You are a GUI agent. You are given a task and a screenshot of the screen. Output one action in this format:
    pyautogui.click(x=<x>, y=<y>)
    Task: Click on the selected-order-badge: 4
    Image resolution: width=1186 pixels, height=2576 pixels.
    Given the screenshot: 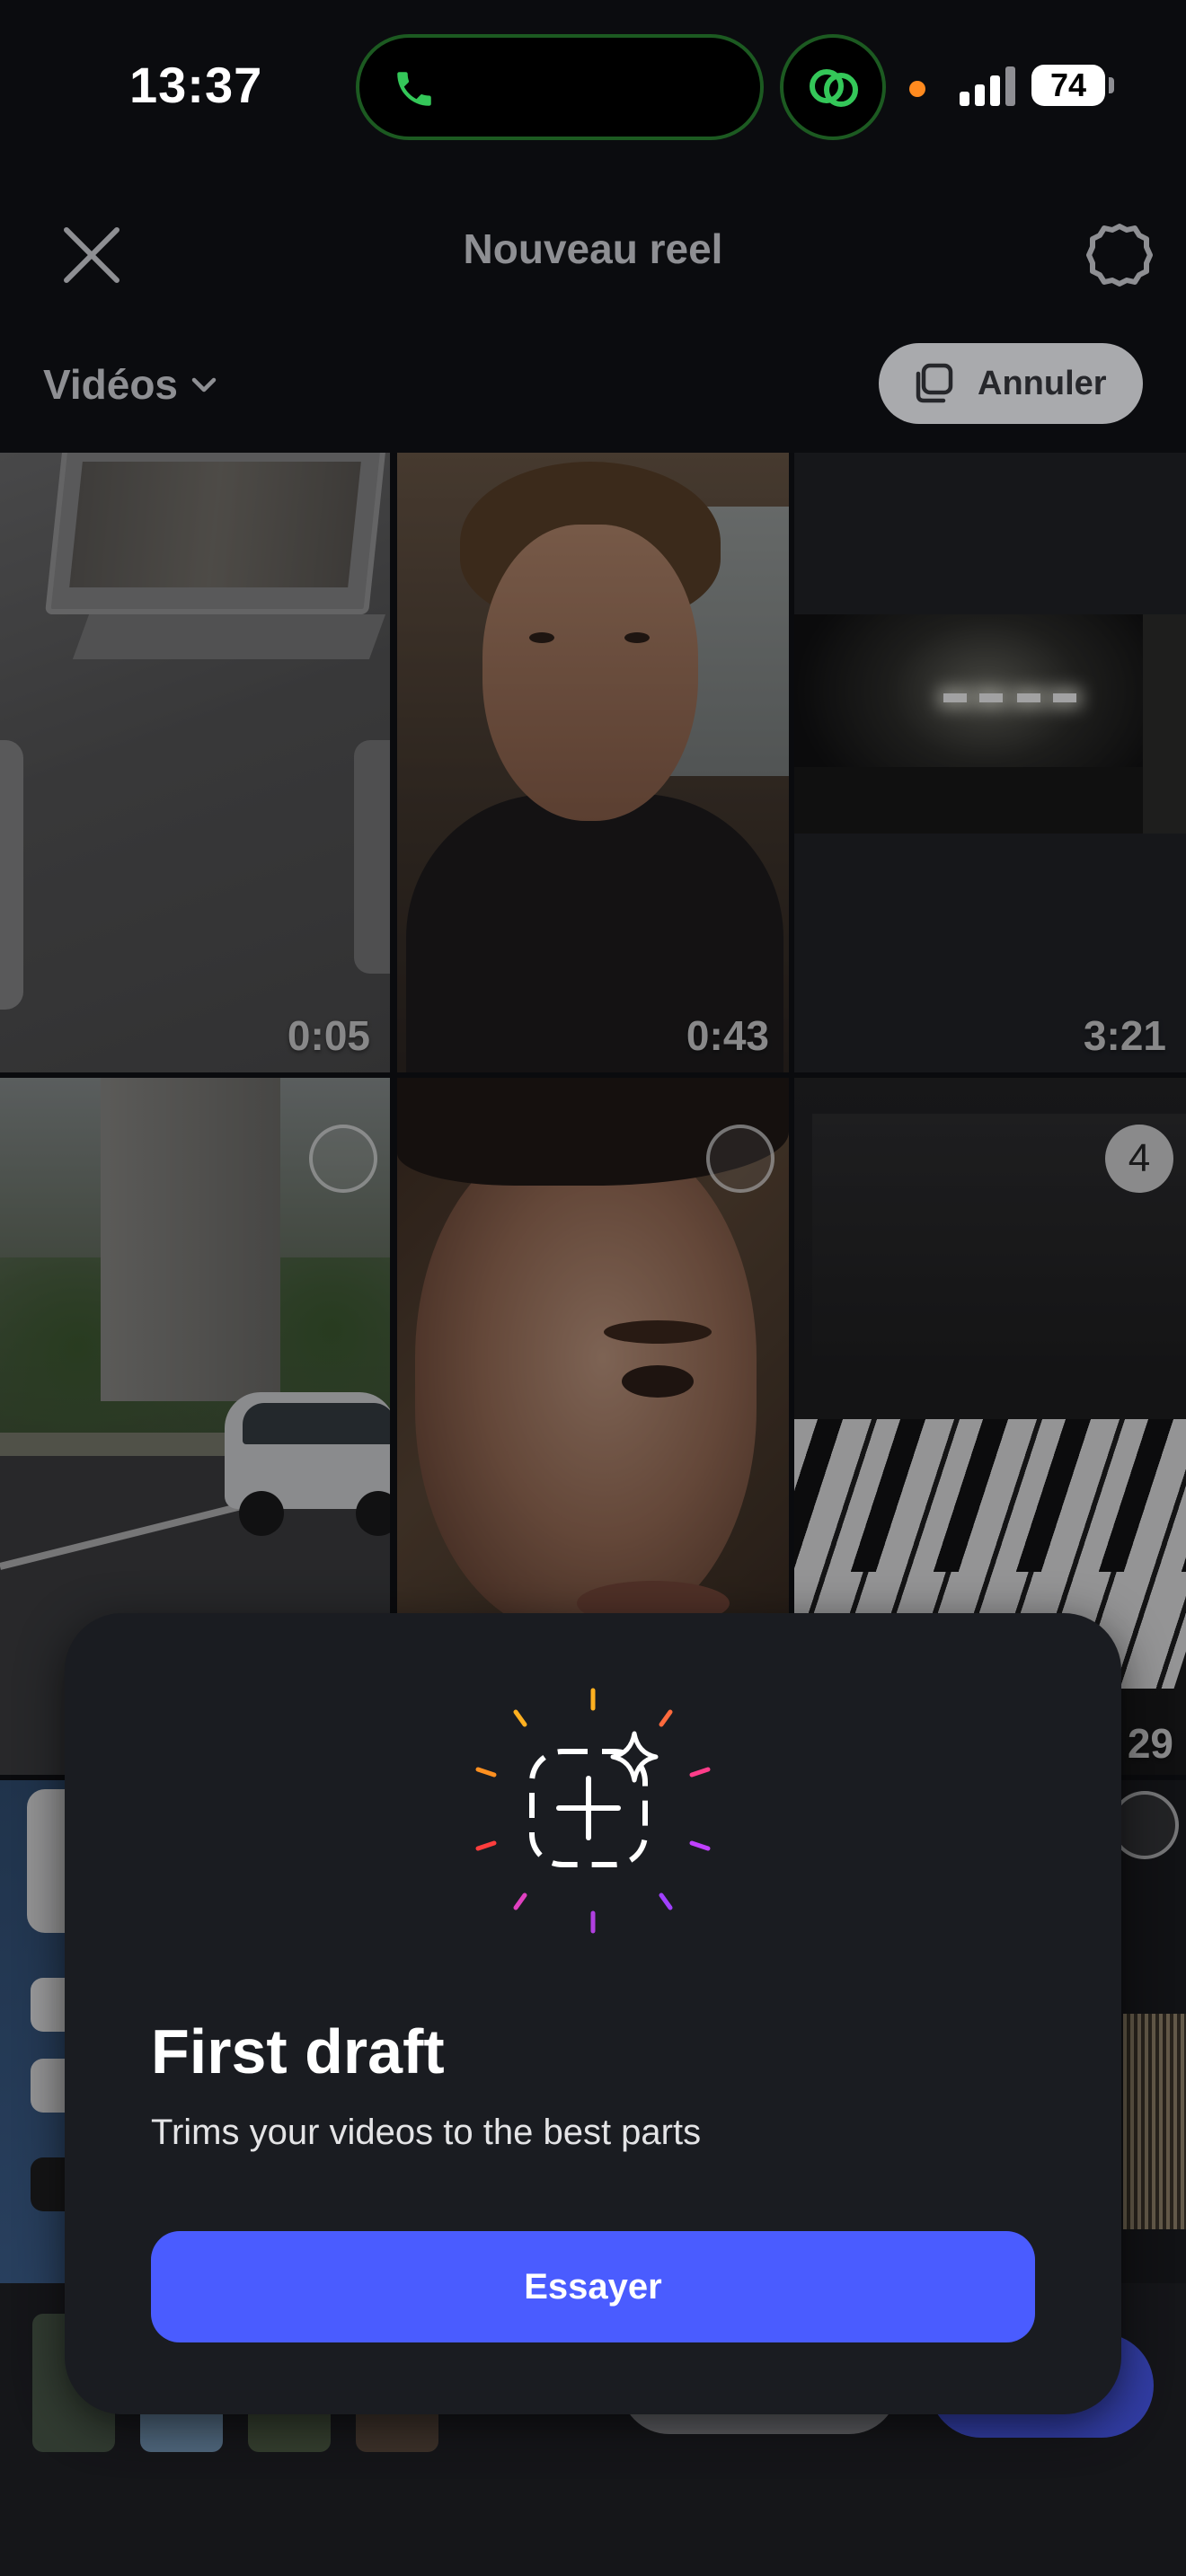 What is the action you would take?
    pyautogui.click(x=1139, y=1159)
    